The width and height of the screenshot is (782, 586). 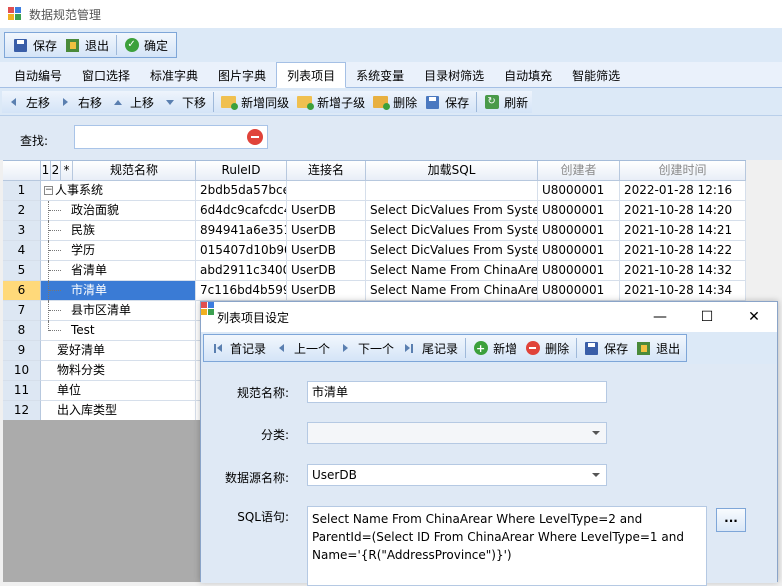 What do you see at coordinates (457, 433) in the screenshot?
I see `category-select` at bounding box center [457, 433].